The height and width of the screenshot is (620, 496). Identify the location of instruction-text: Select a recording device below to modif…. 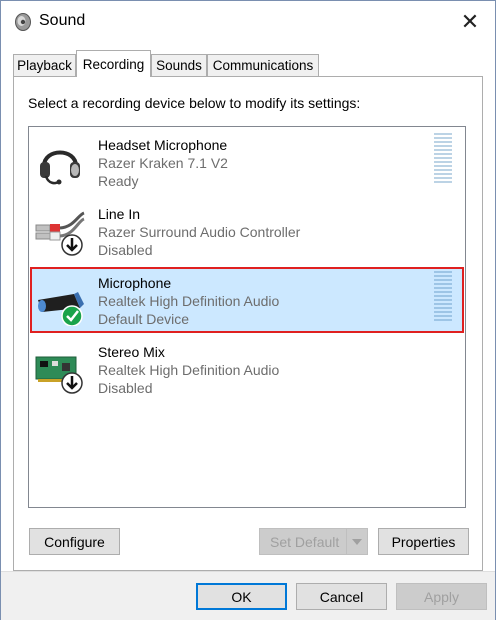
(194, 103).